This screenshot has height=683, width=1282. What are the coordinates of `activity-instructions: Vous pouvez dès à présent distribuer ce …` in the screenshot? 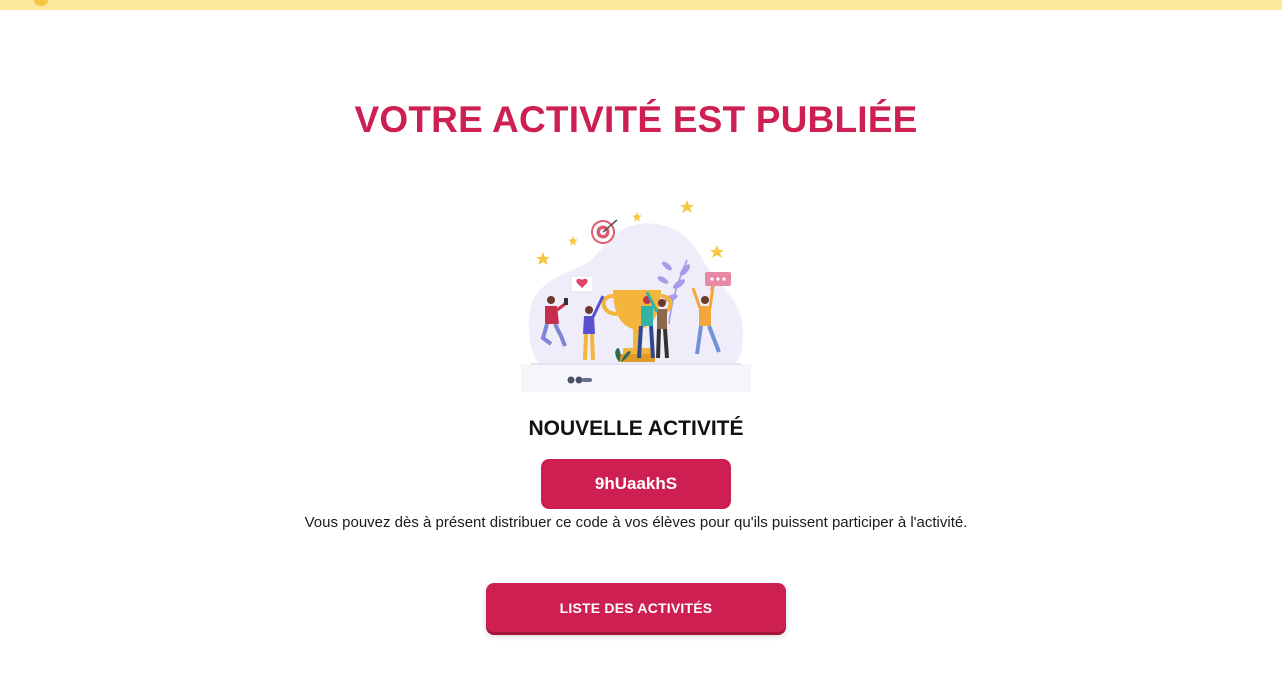 It's located at (636, 522).